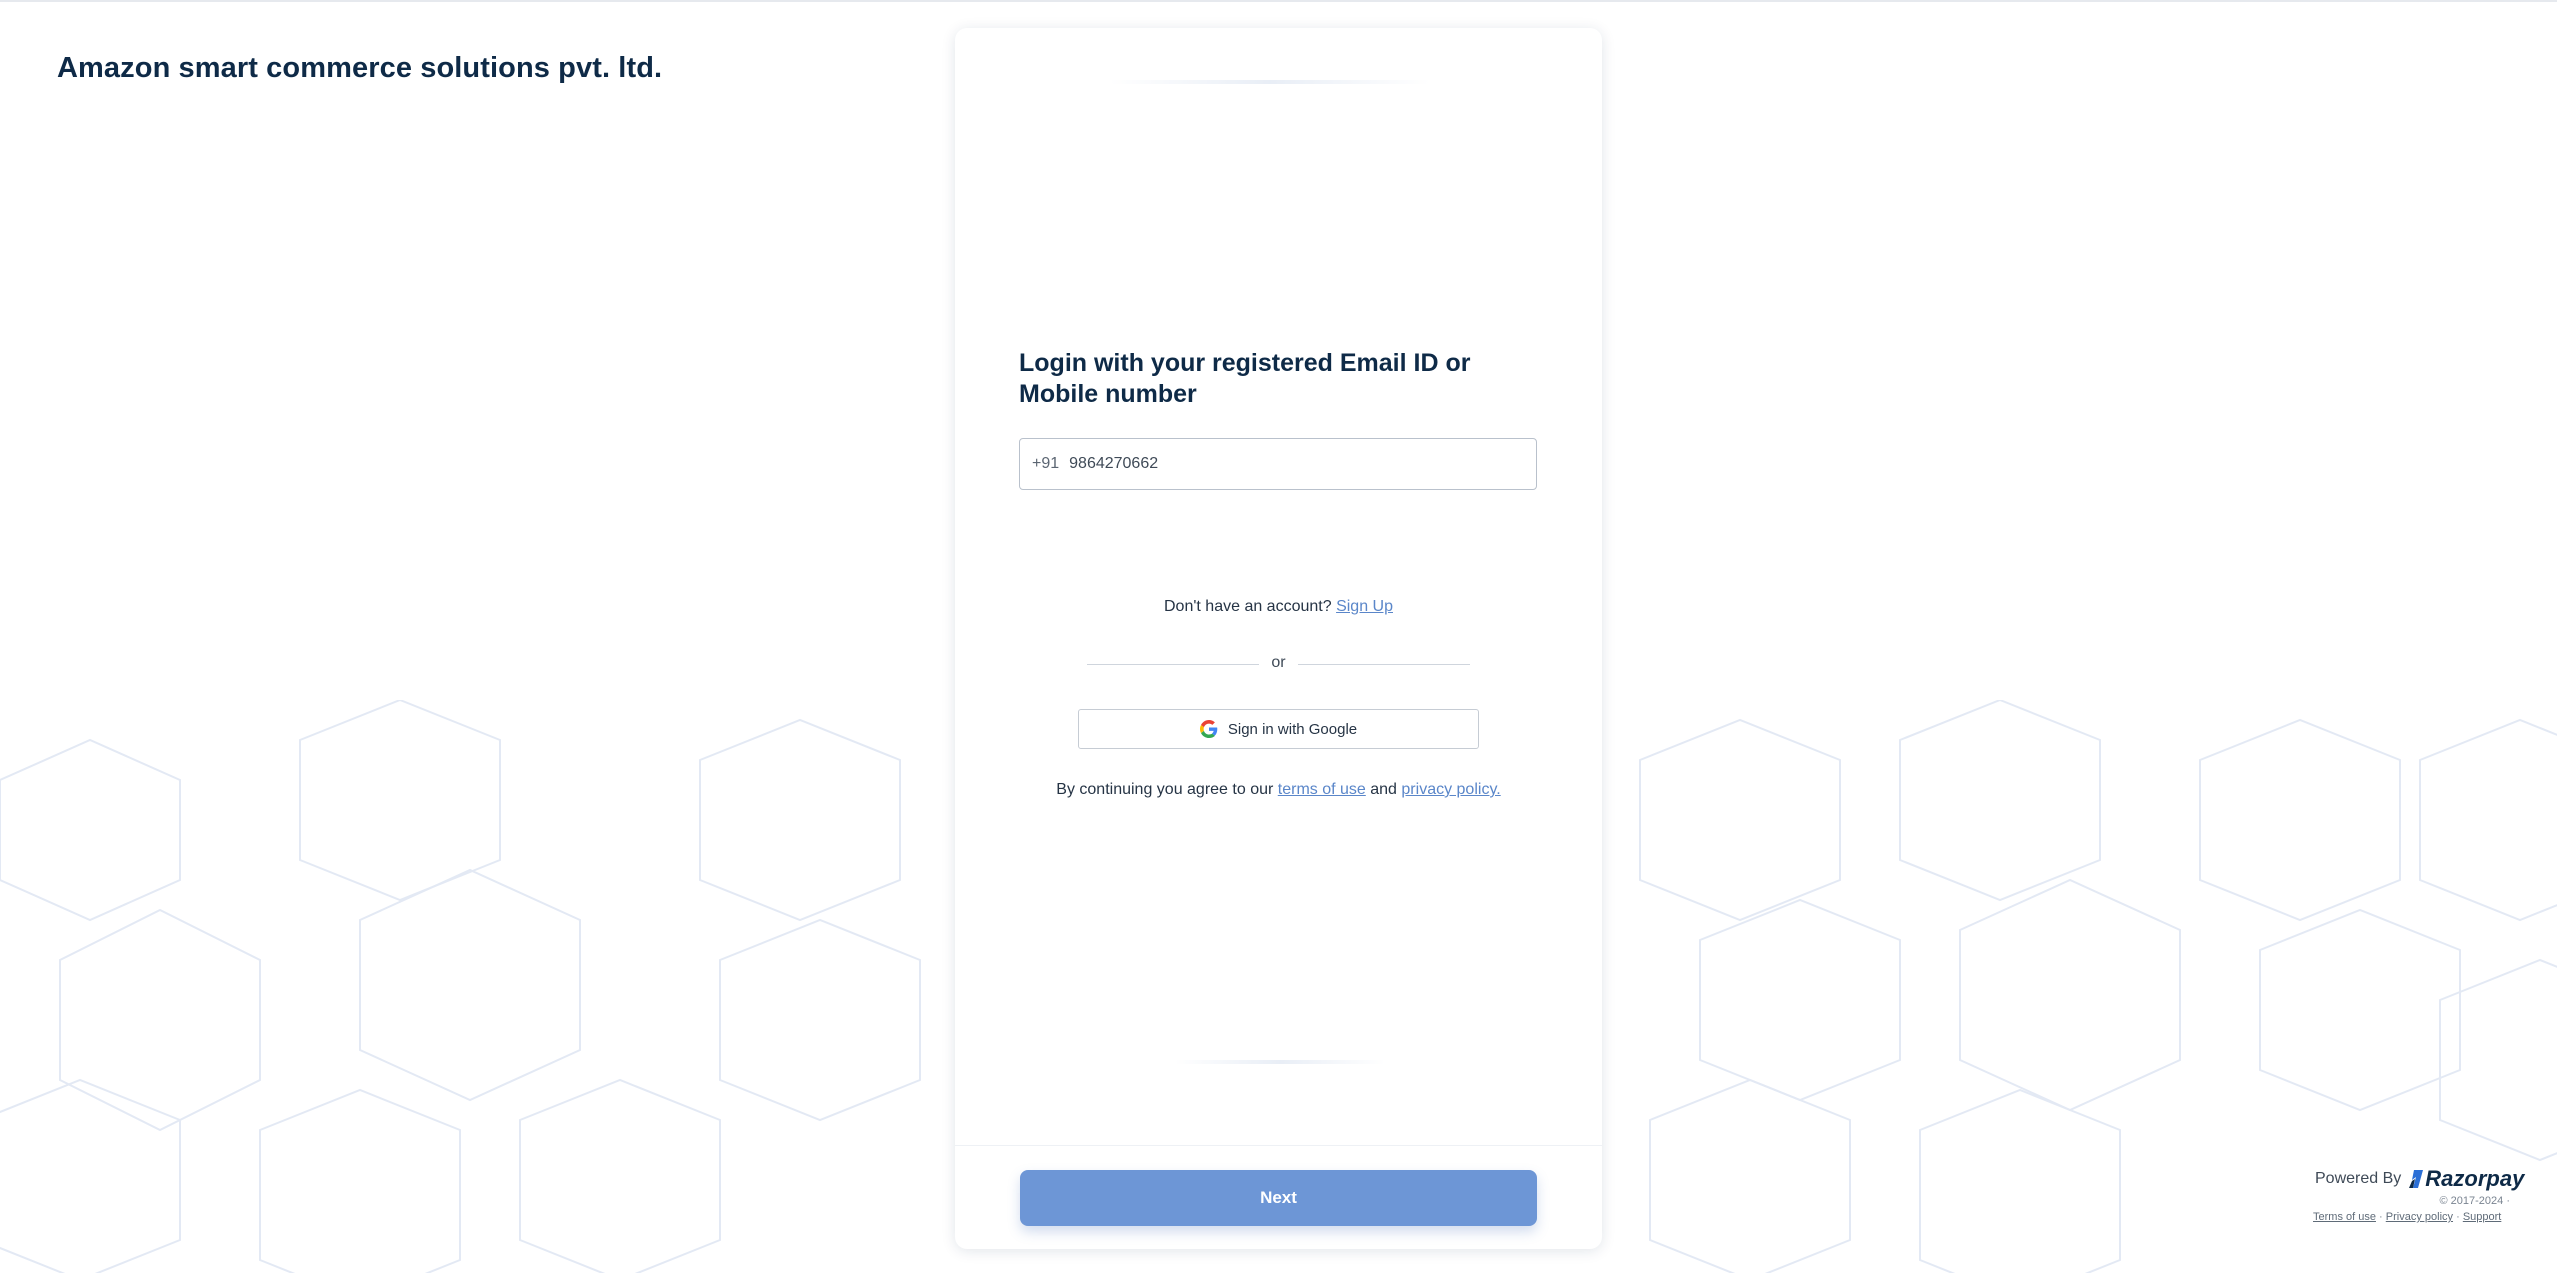 This screenshot has width=2557, height=1273. Describe the element at coordinates (1248, 606) in the screenshot. I see `signup-prompt-text: Don't have an account?` at that location.